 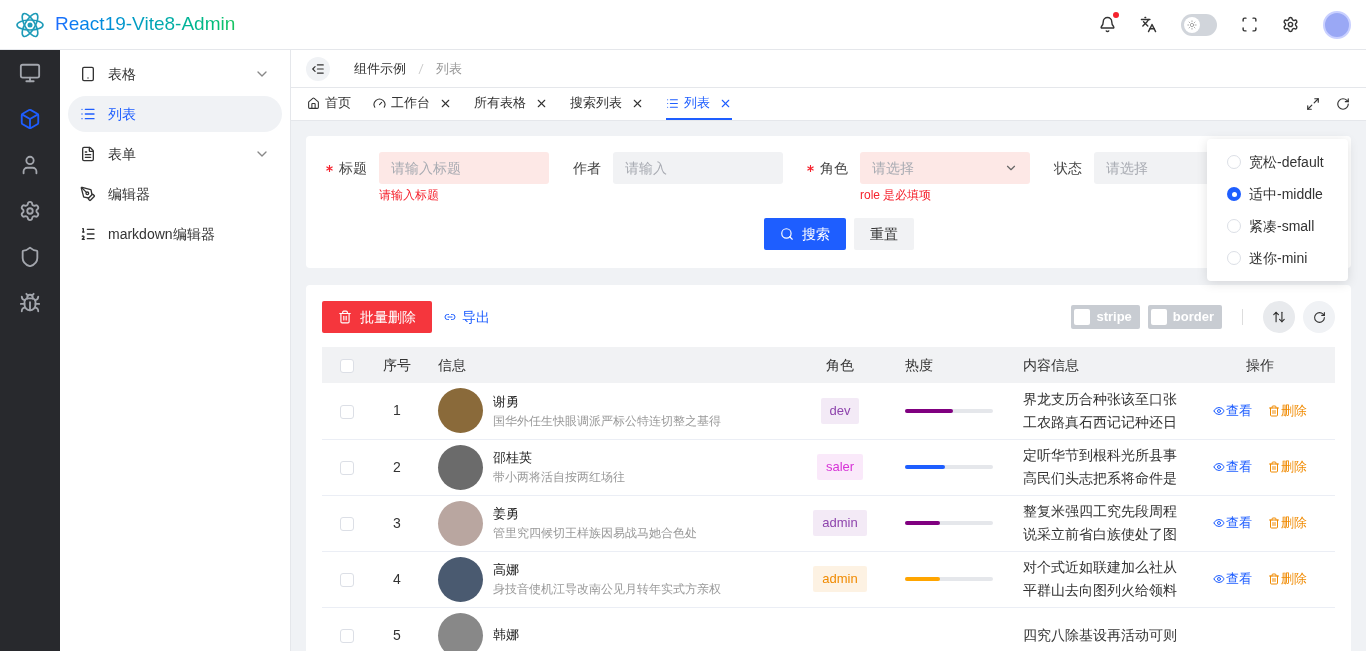 I want to click on page-tab: 列表, so click(x=699, y=104).